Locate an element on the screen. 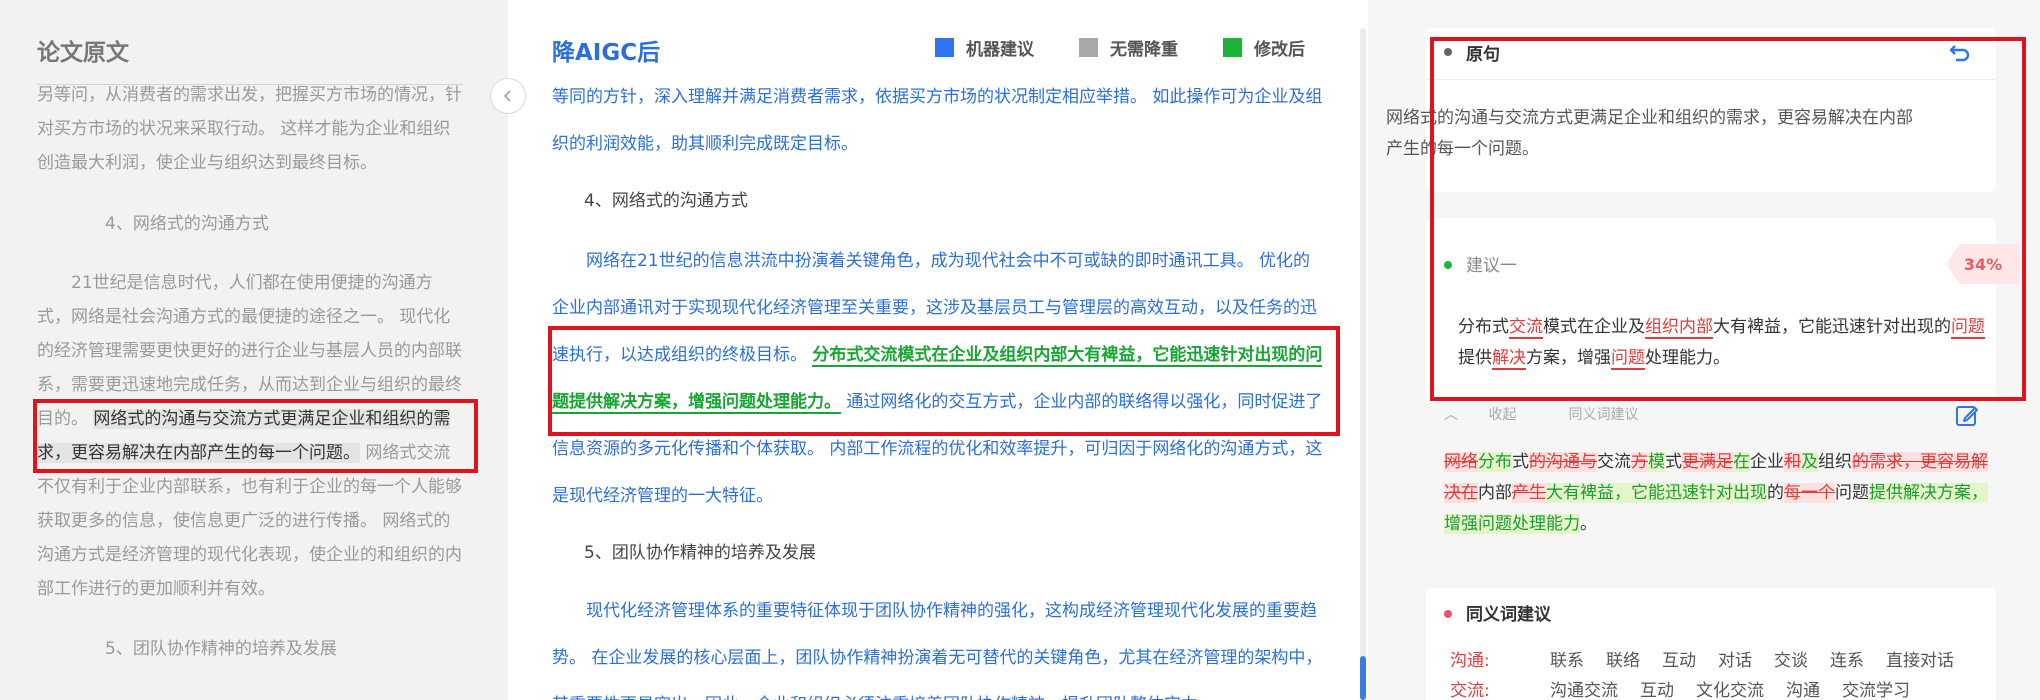 Image resolution: width=2040 pixels, height=700 pixels. legend-label: 无需降重 is located at coordinates (1144, 50).